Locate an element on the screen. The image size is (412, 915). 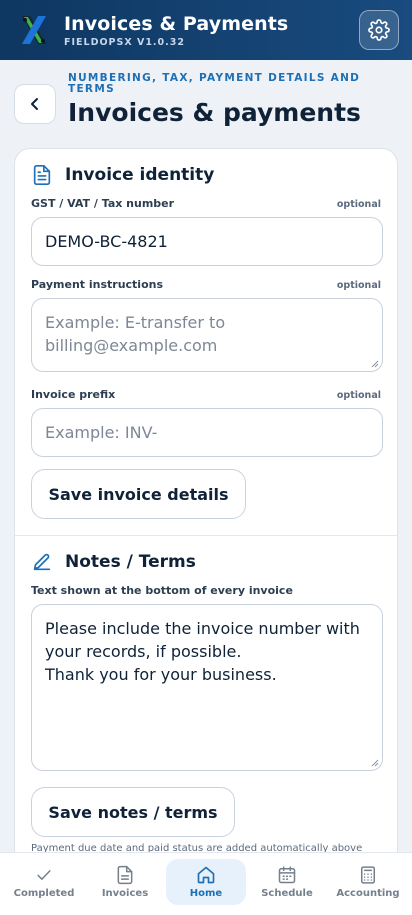
page-title: Invoices & payments is located at coordinates (214, 112).